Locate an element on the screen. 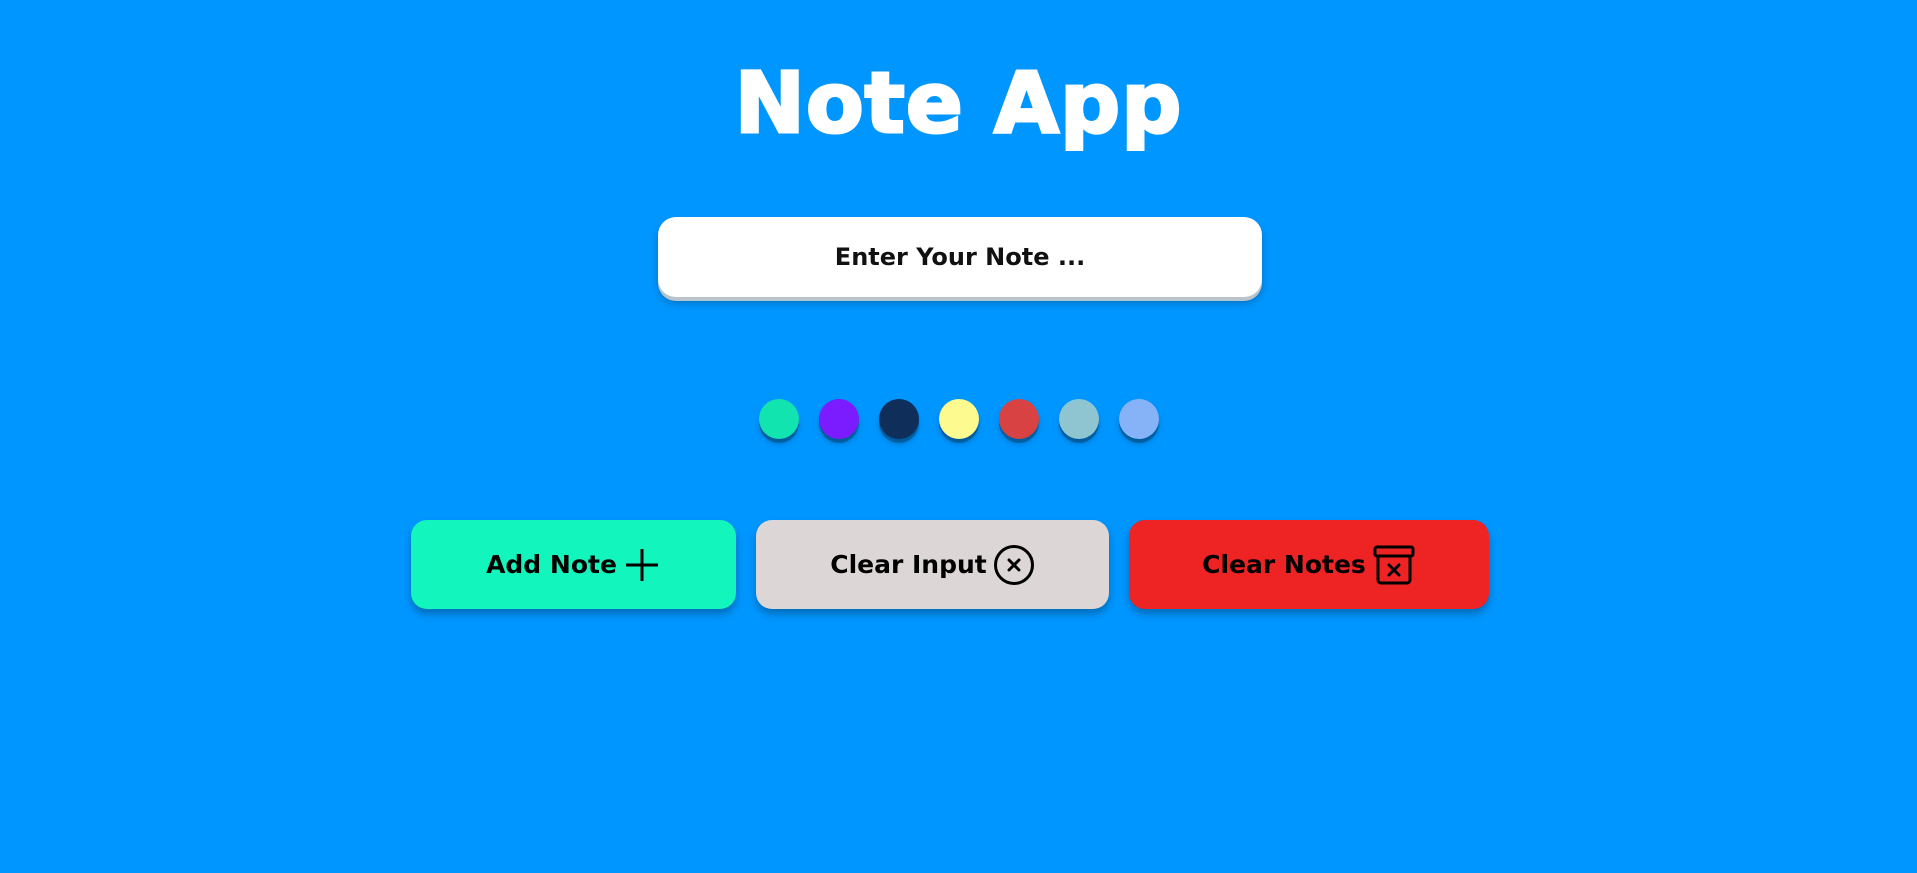 This screenshot has width=1917, height=873. archive-x-icon is located at coordinates (1394, 565).